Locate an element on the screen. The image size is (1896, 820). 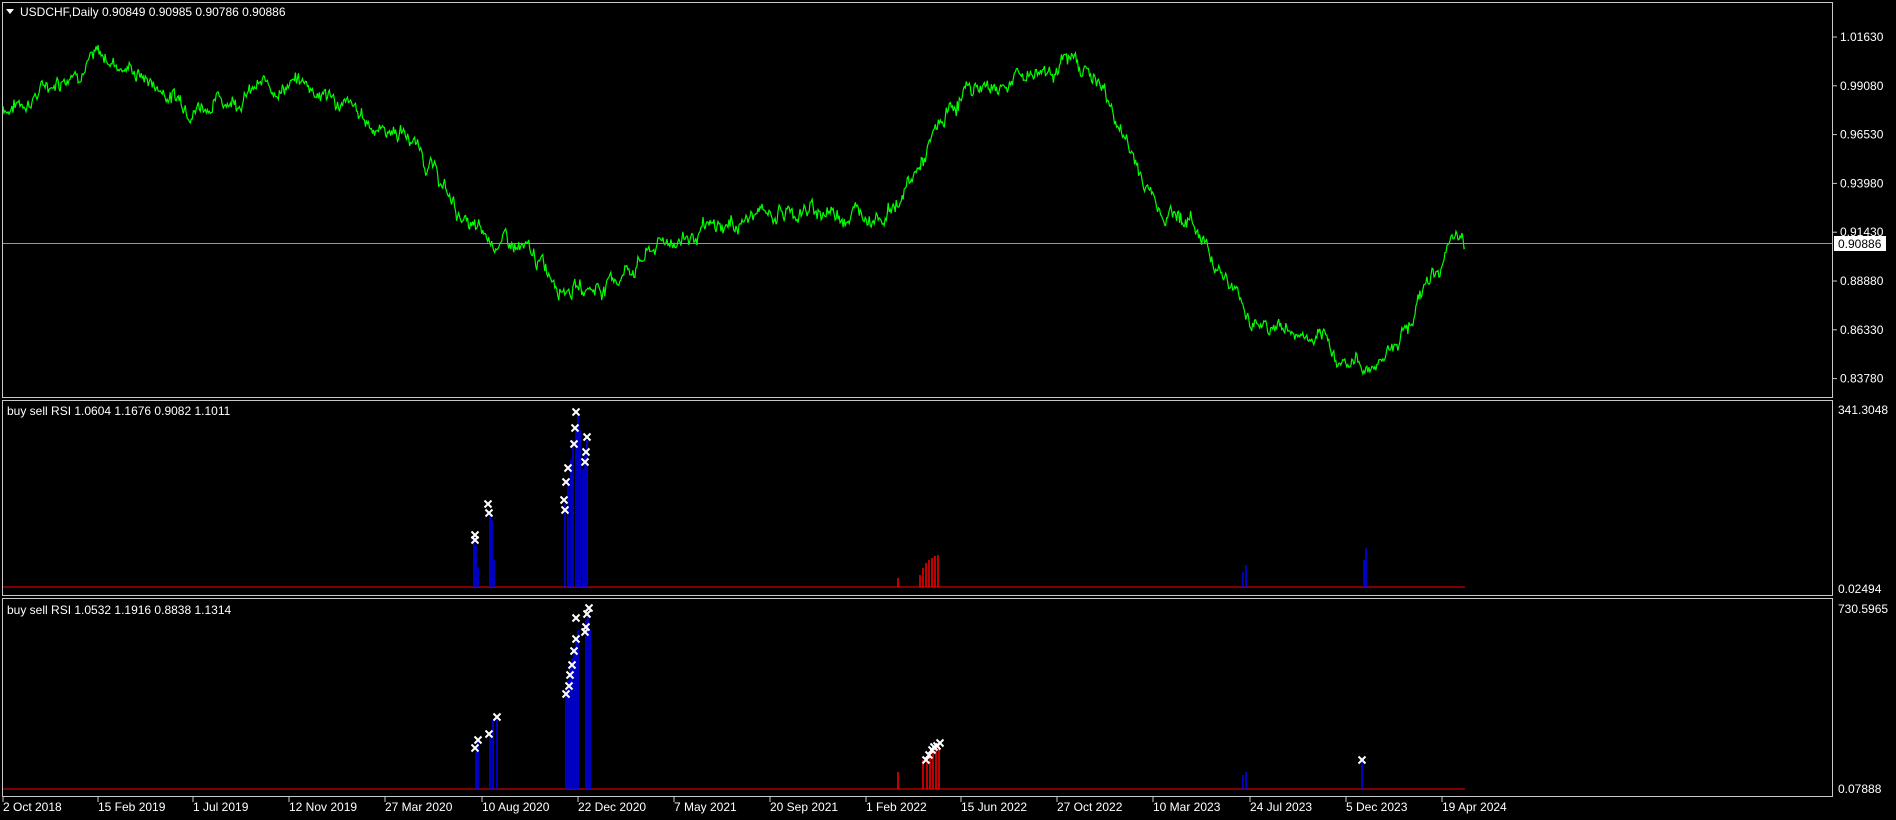
indicator1-scale-bottom: 0.02494 is located at coordinates (1860, 589).